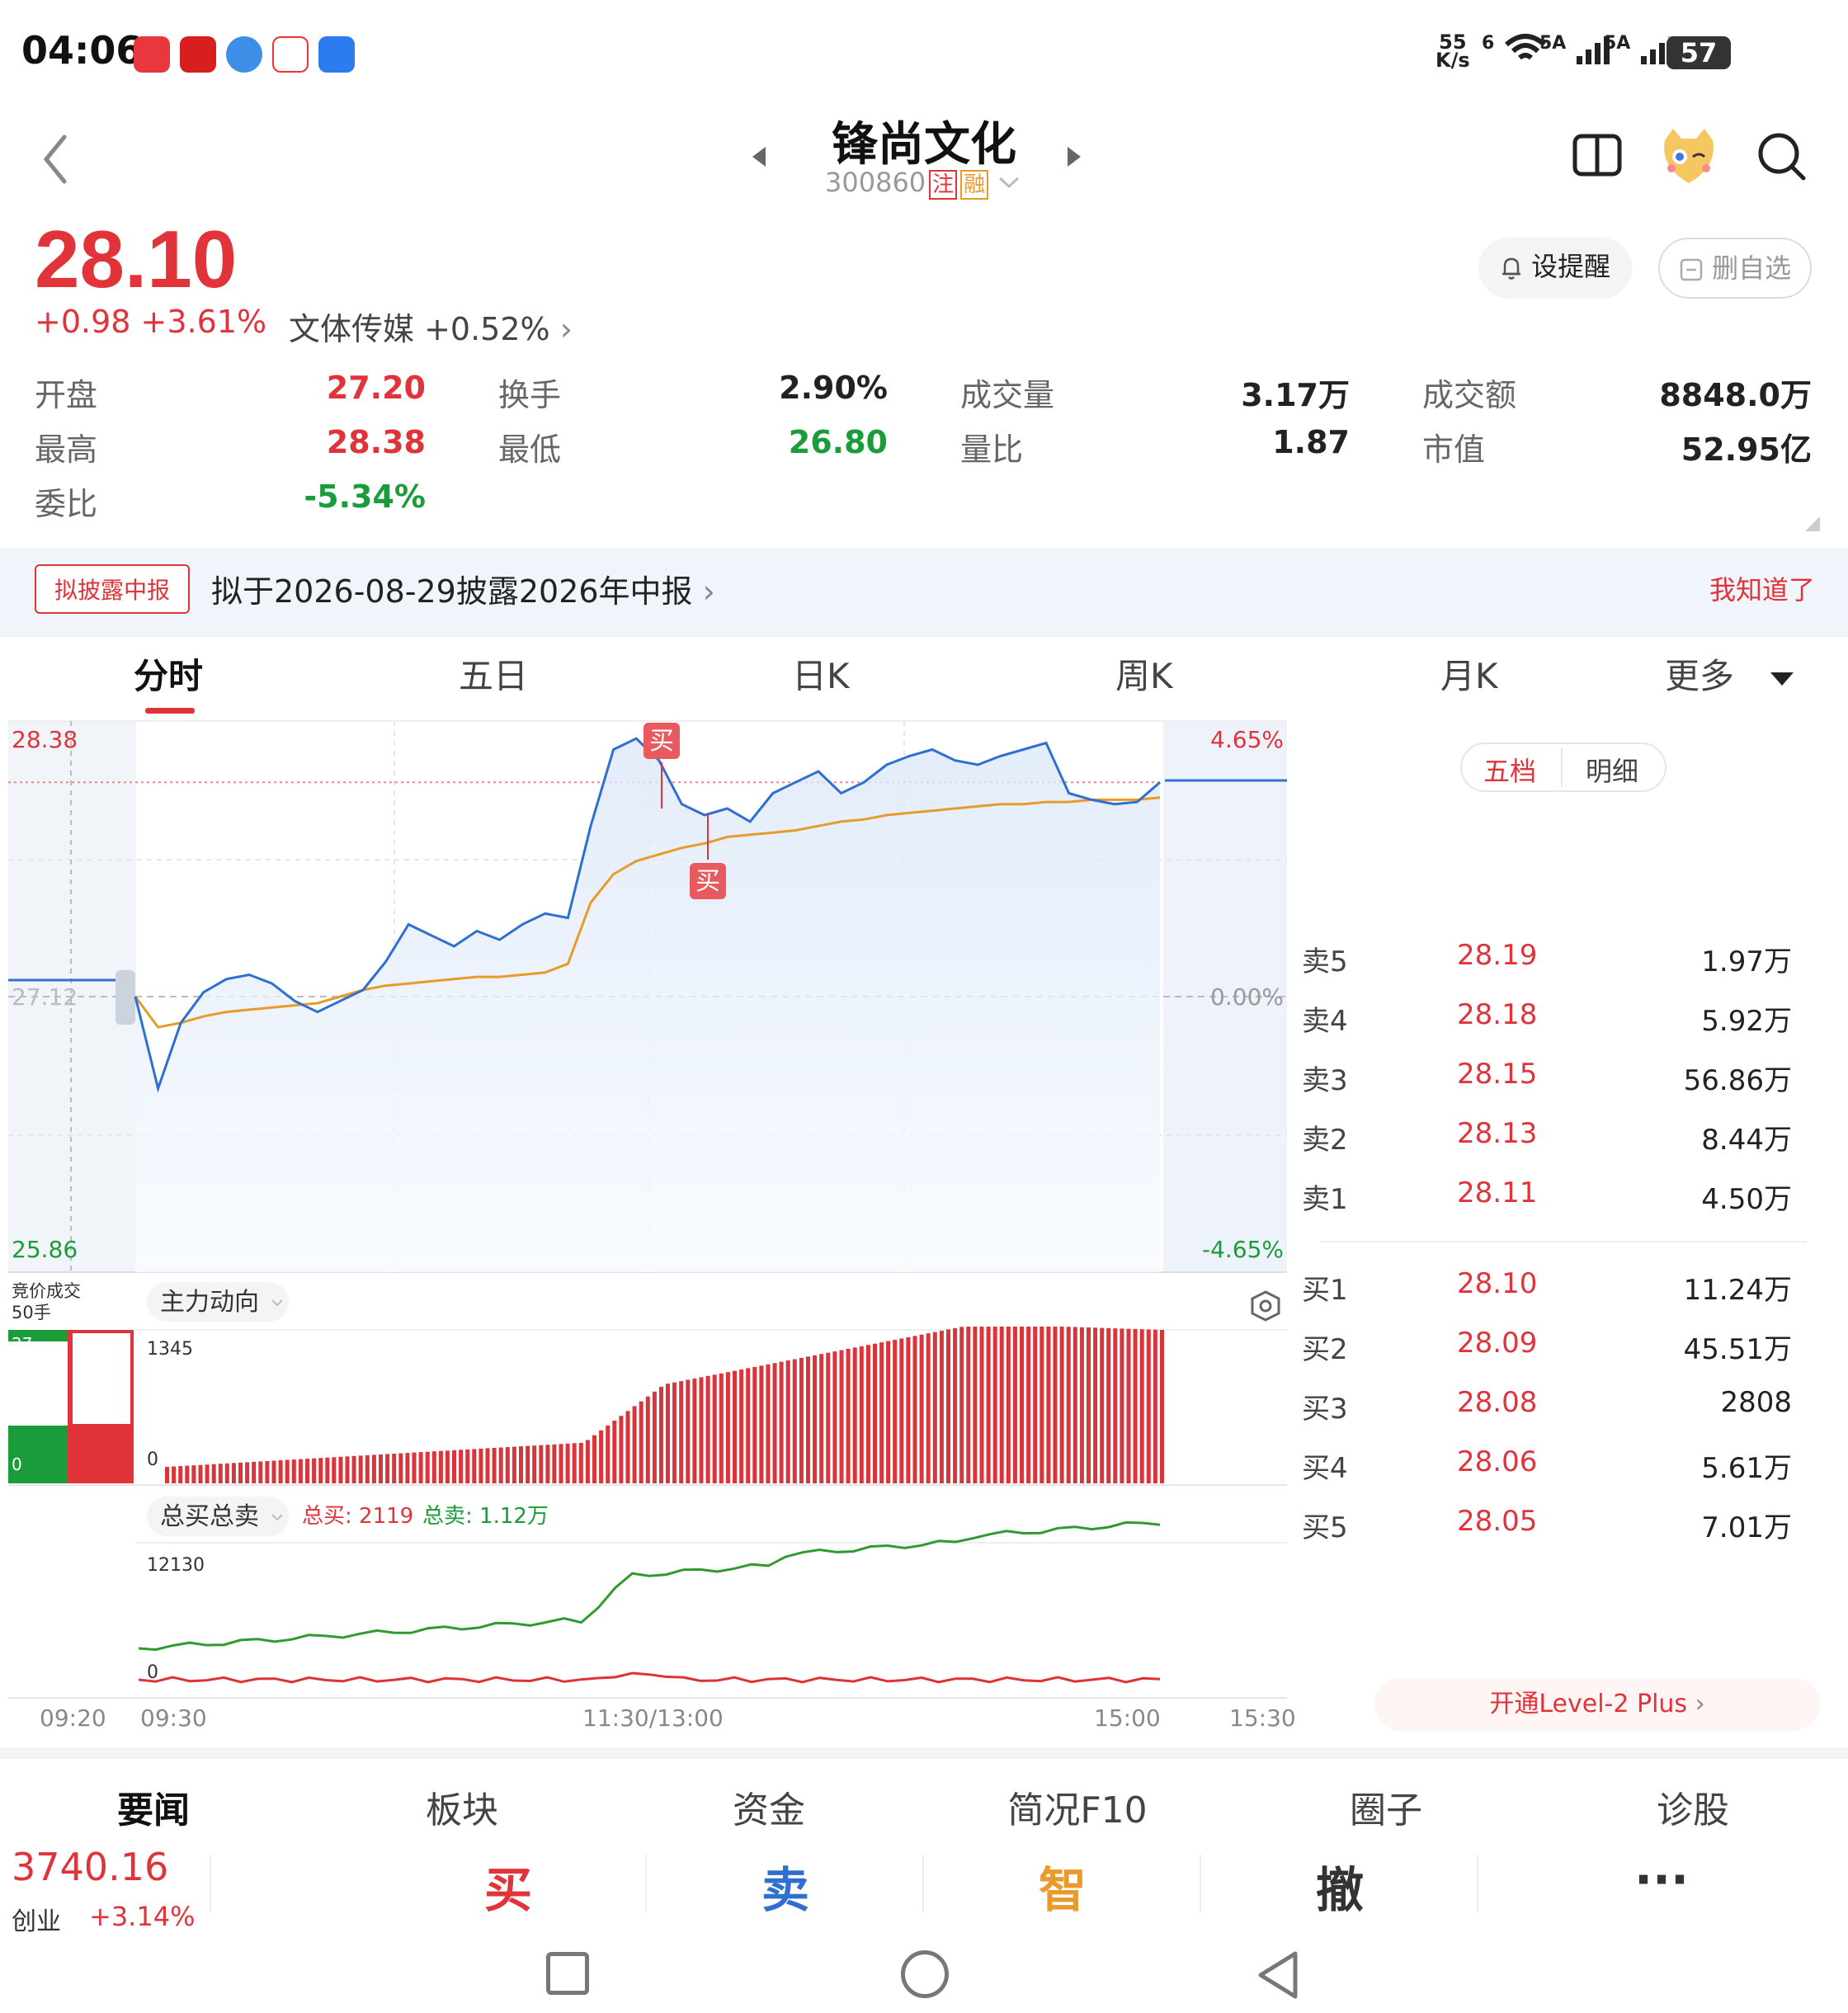 The image size is (1848, 2013). I want to click on tab-five-day: 五日, so click(493, 673).